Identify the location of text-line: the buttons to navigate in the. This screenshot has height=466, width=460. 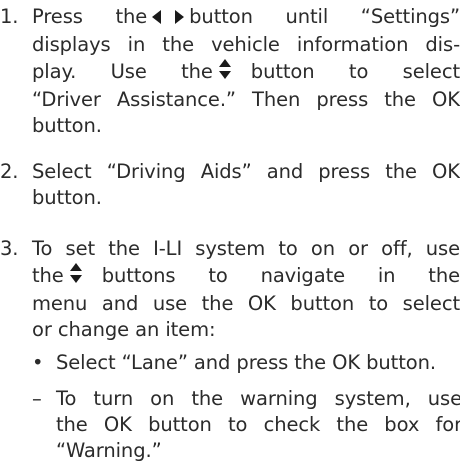
(246, 276).